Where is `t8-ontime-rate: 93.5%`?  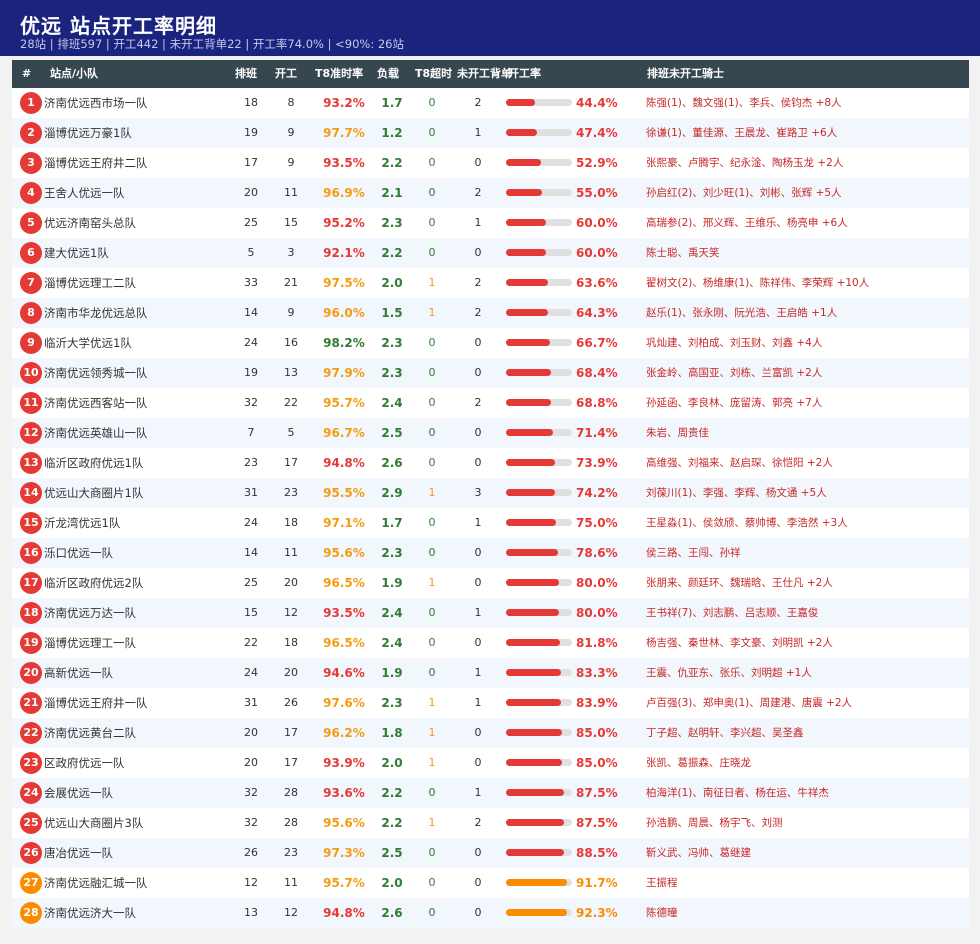
t8-ontime-rate: 93.5% is located at coordinates (344, 163).